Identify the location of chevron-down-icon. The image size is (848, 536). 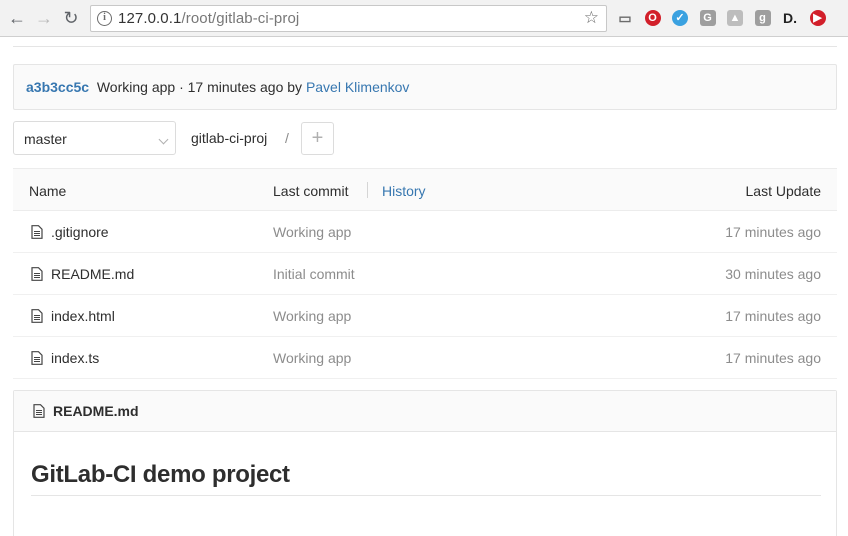
(163, 139).